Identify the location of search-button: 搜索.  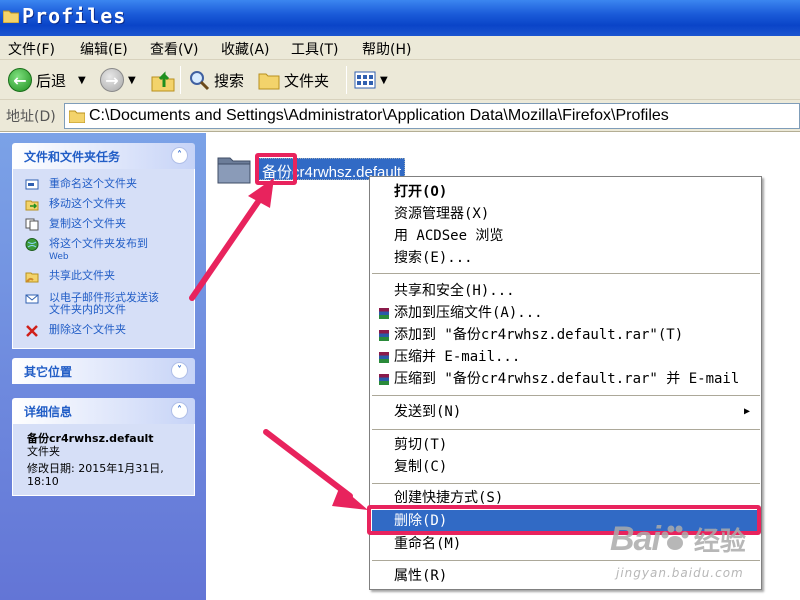
(216, 80).